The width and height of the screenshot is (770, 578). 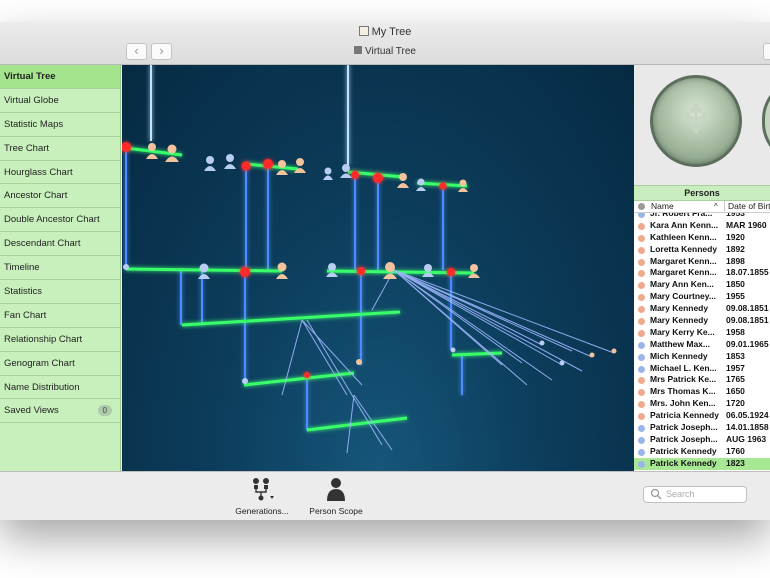 I want to click on person-name: Patrick Kennedy, so click(x=683, y=450).